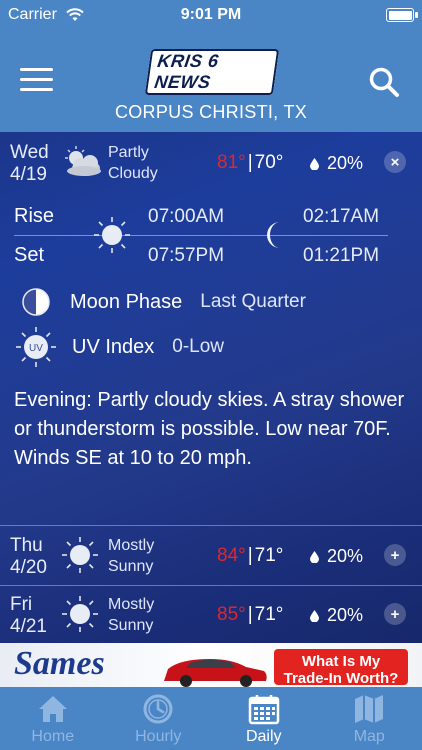 The height and width of the screenshot is (750, 422). Describe the element at coordinates (341, 255) in the screenshot. I see `moonset-time: 01:21PM` at that location.